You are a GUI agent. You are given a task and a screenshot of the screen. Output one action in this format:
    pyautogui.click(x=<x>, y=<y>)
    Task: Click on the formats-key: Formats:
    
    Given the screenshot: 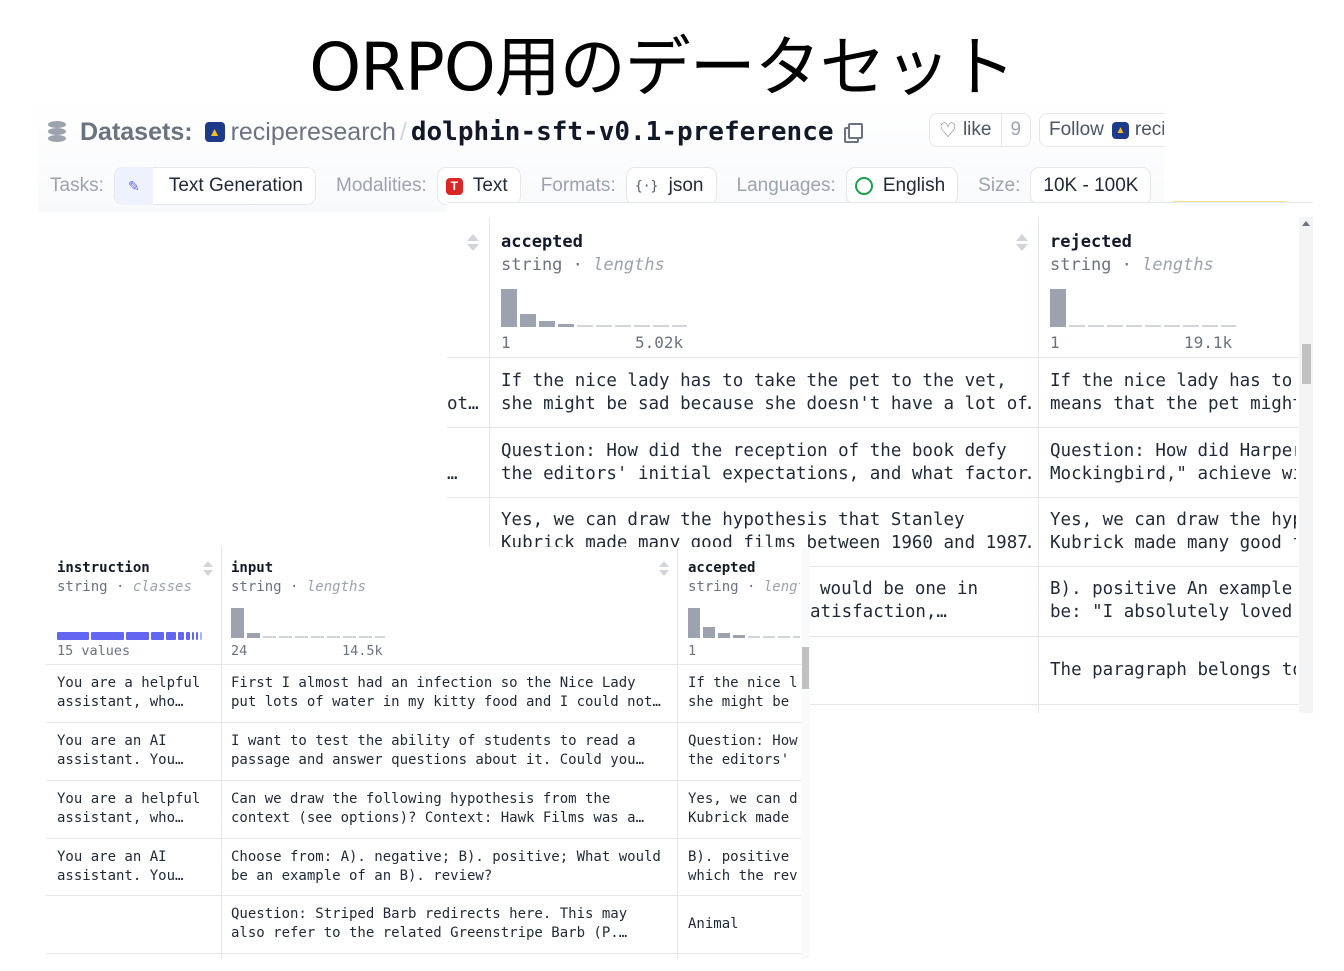 What is the action you would take?
    pyautogui.click(x=578, y=185)
    